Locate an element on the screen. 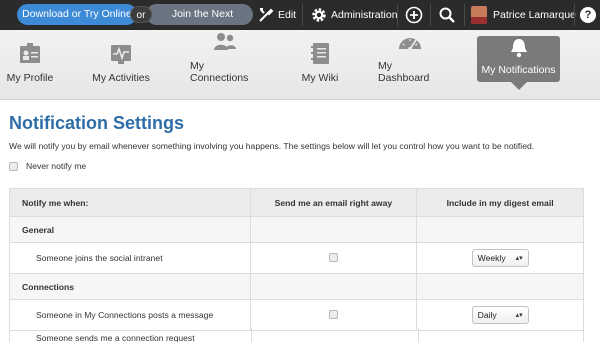 This screenshot has height=342, width=600. bell-icon is located at coordinates (519, 48).